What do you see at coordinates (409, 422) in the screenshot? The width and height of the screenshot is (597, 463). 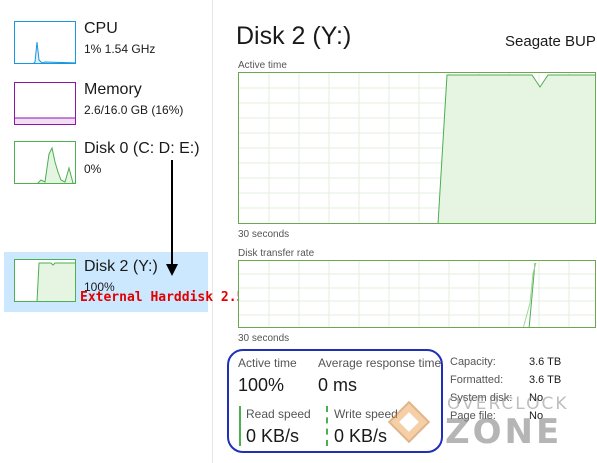 I see `watermark-logo-icon` at bounding box center [409, 422].